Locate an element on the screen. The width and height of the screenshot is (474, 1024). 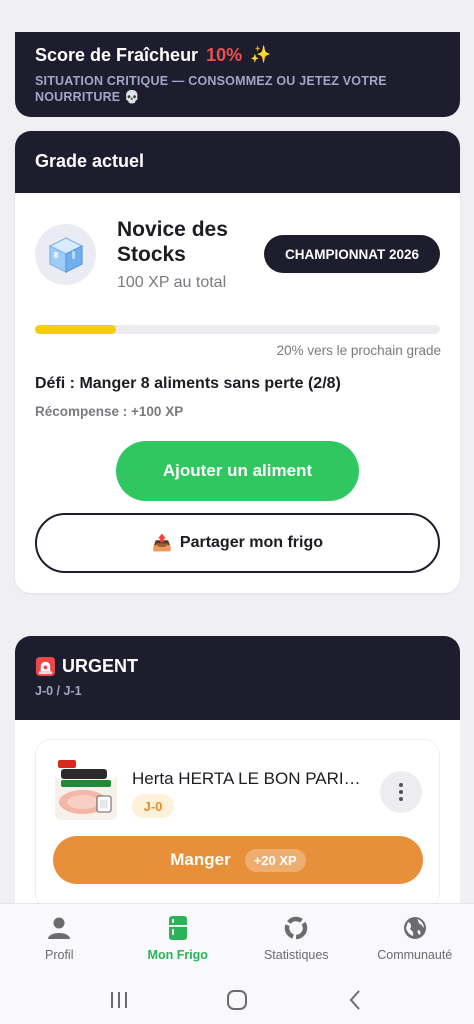
fridge-icon is located at coordinates (177, 928).